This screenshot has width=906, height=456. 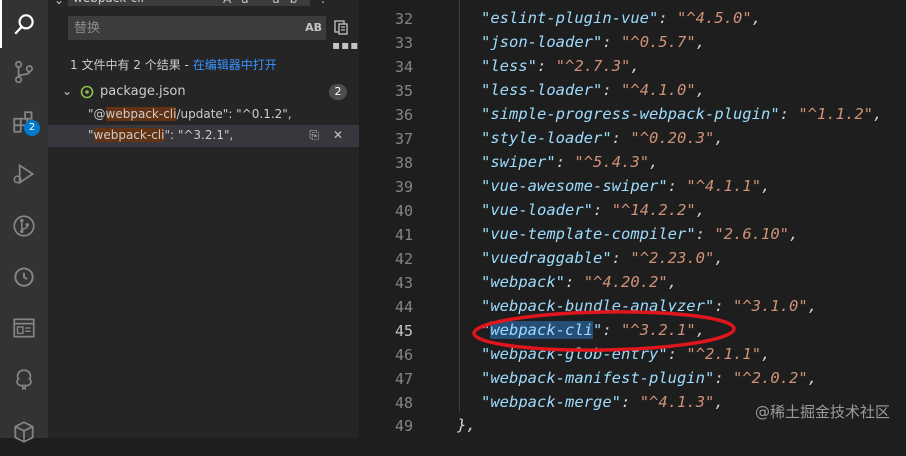 I want to click on browser-preview-icon, so click(x=24, y=328).